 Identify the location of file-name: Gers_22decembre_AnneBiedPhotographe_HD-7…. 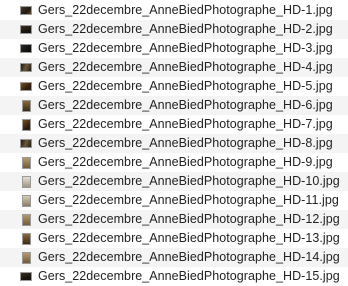
(185, 124).